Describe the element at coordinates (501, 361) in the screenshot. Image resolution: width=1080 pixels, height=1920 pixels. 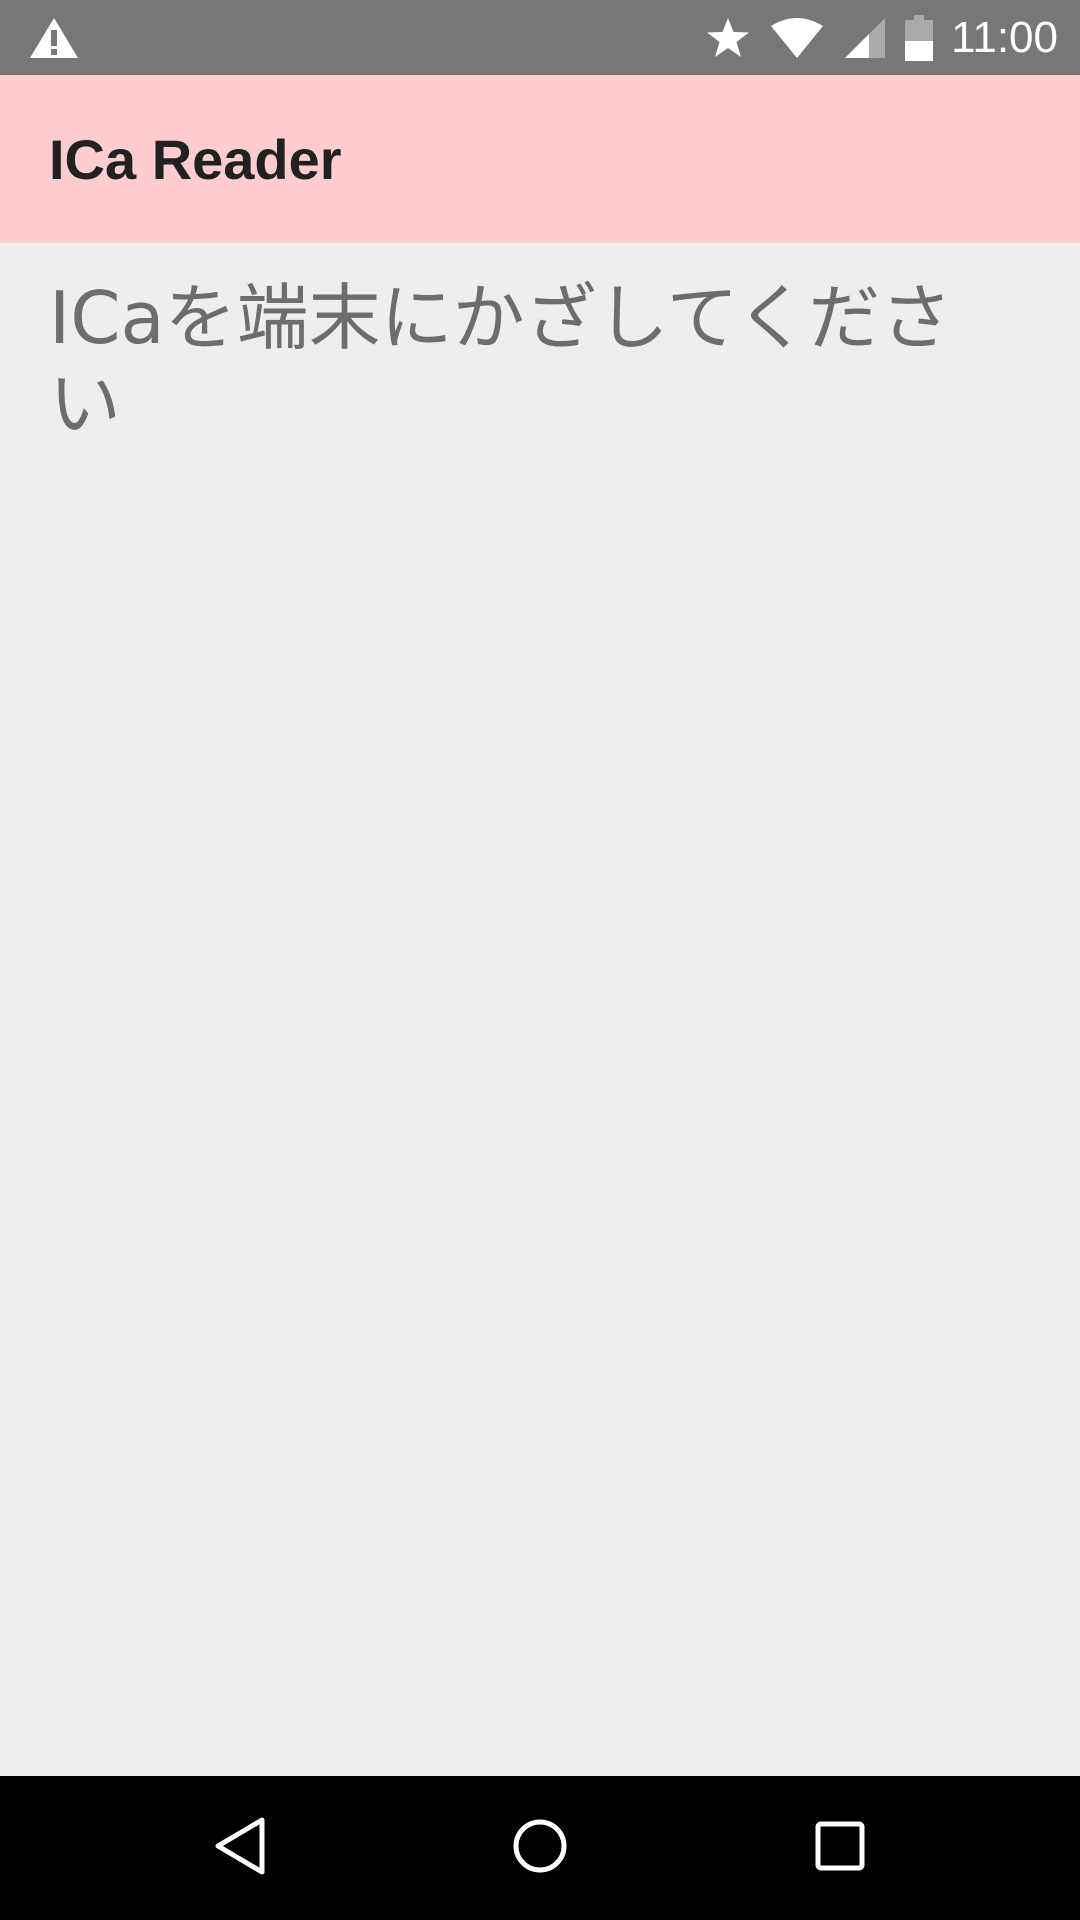
I see `instruction-message: ICaを端末にかざしてください` at that location.